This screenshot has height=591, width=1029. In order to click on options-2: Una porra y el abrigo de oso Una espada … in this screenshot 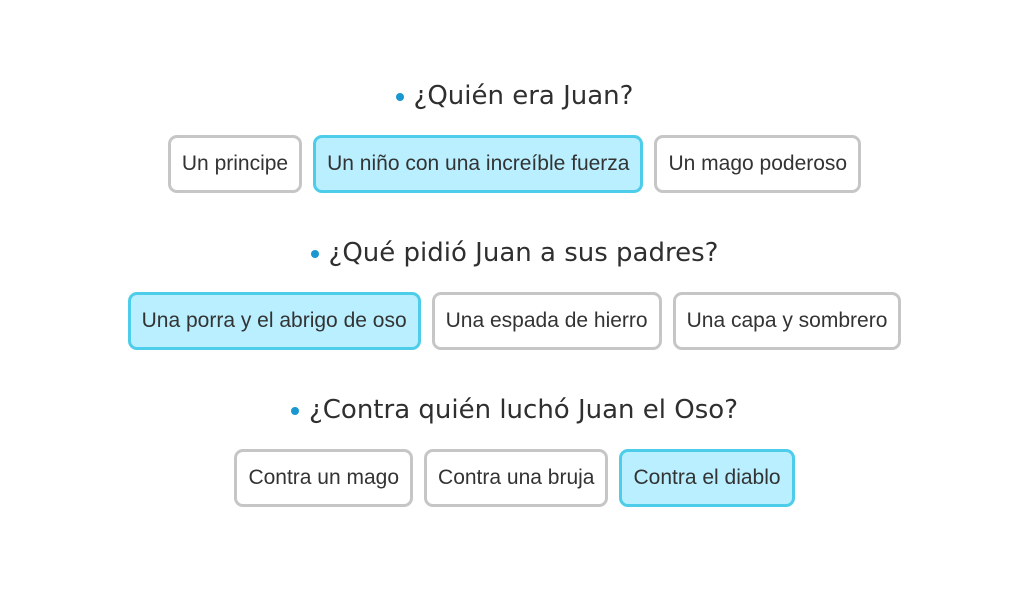, I will do `click(514, 321)`.